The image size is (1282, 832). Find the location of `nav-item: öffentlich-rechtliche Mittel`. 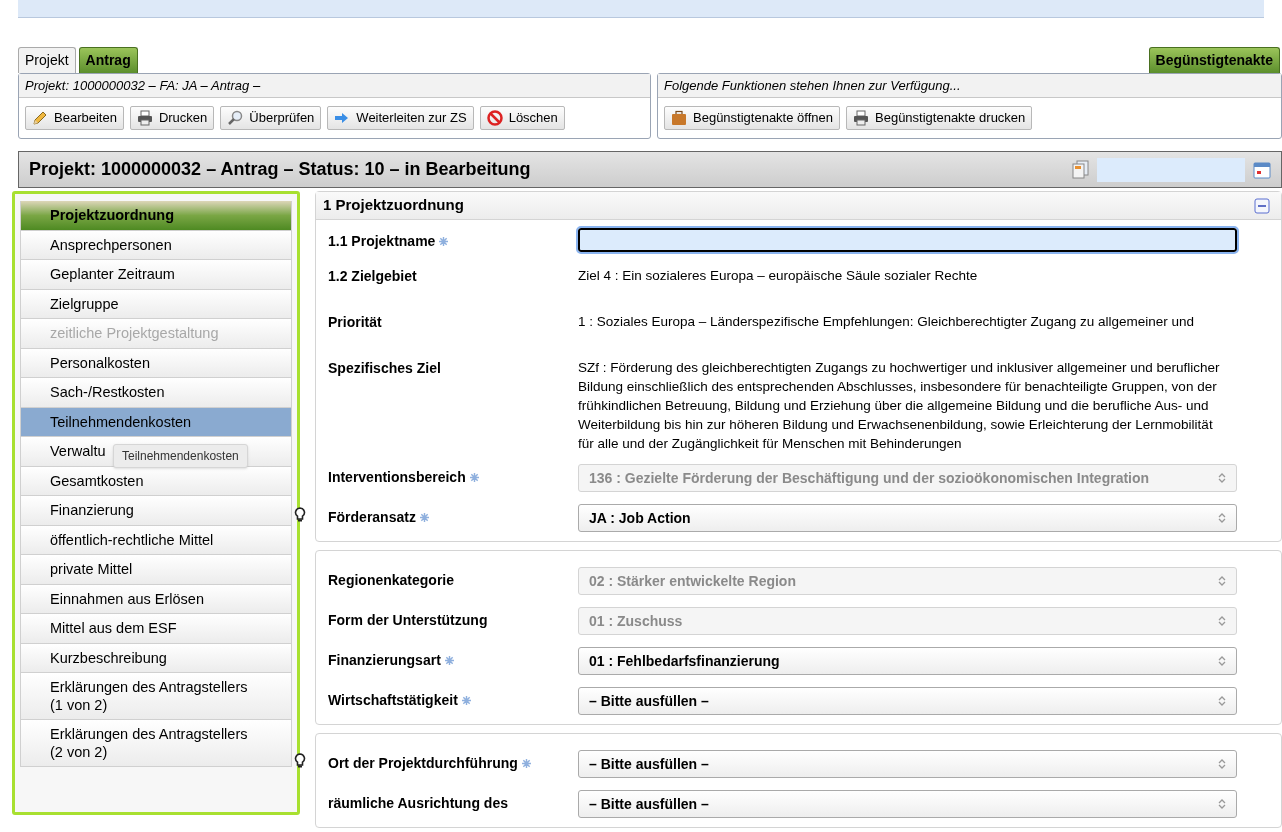

nav-item: öffentlich-rechtliche Mittel is located at coordinates (156, 540).